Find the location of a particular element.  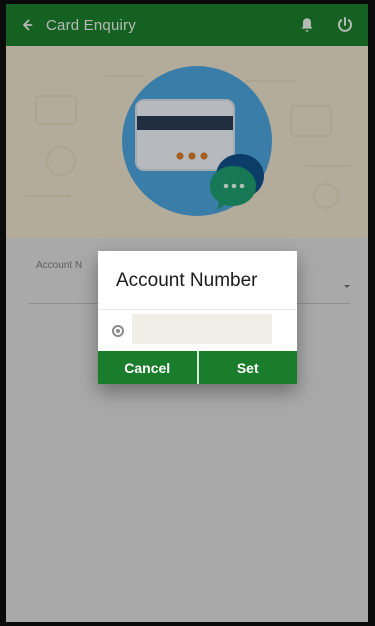

account-number-dialog: Account Number Cancel Set is located at coordinates (197, 317).